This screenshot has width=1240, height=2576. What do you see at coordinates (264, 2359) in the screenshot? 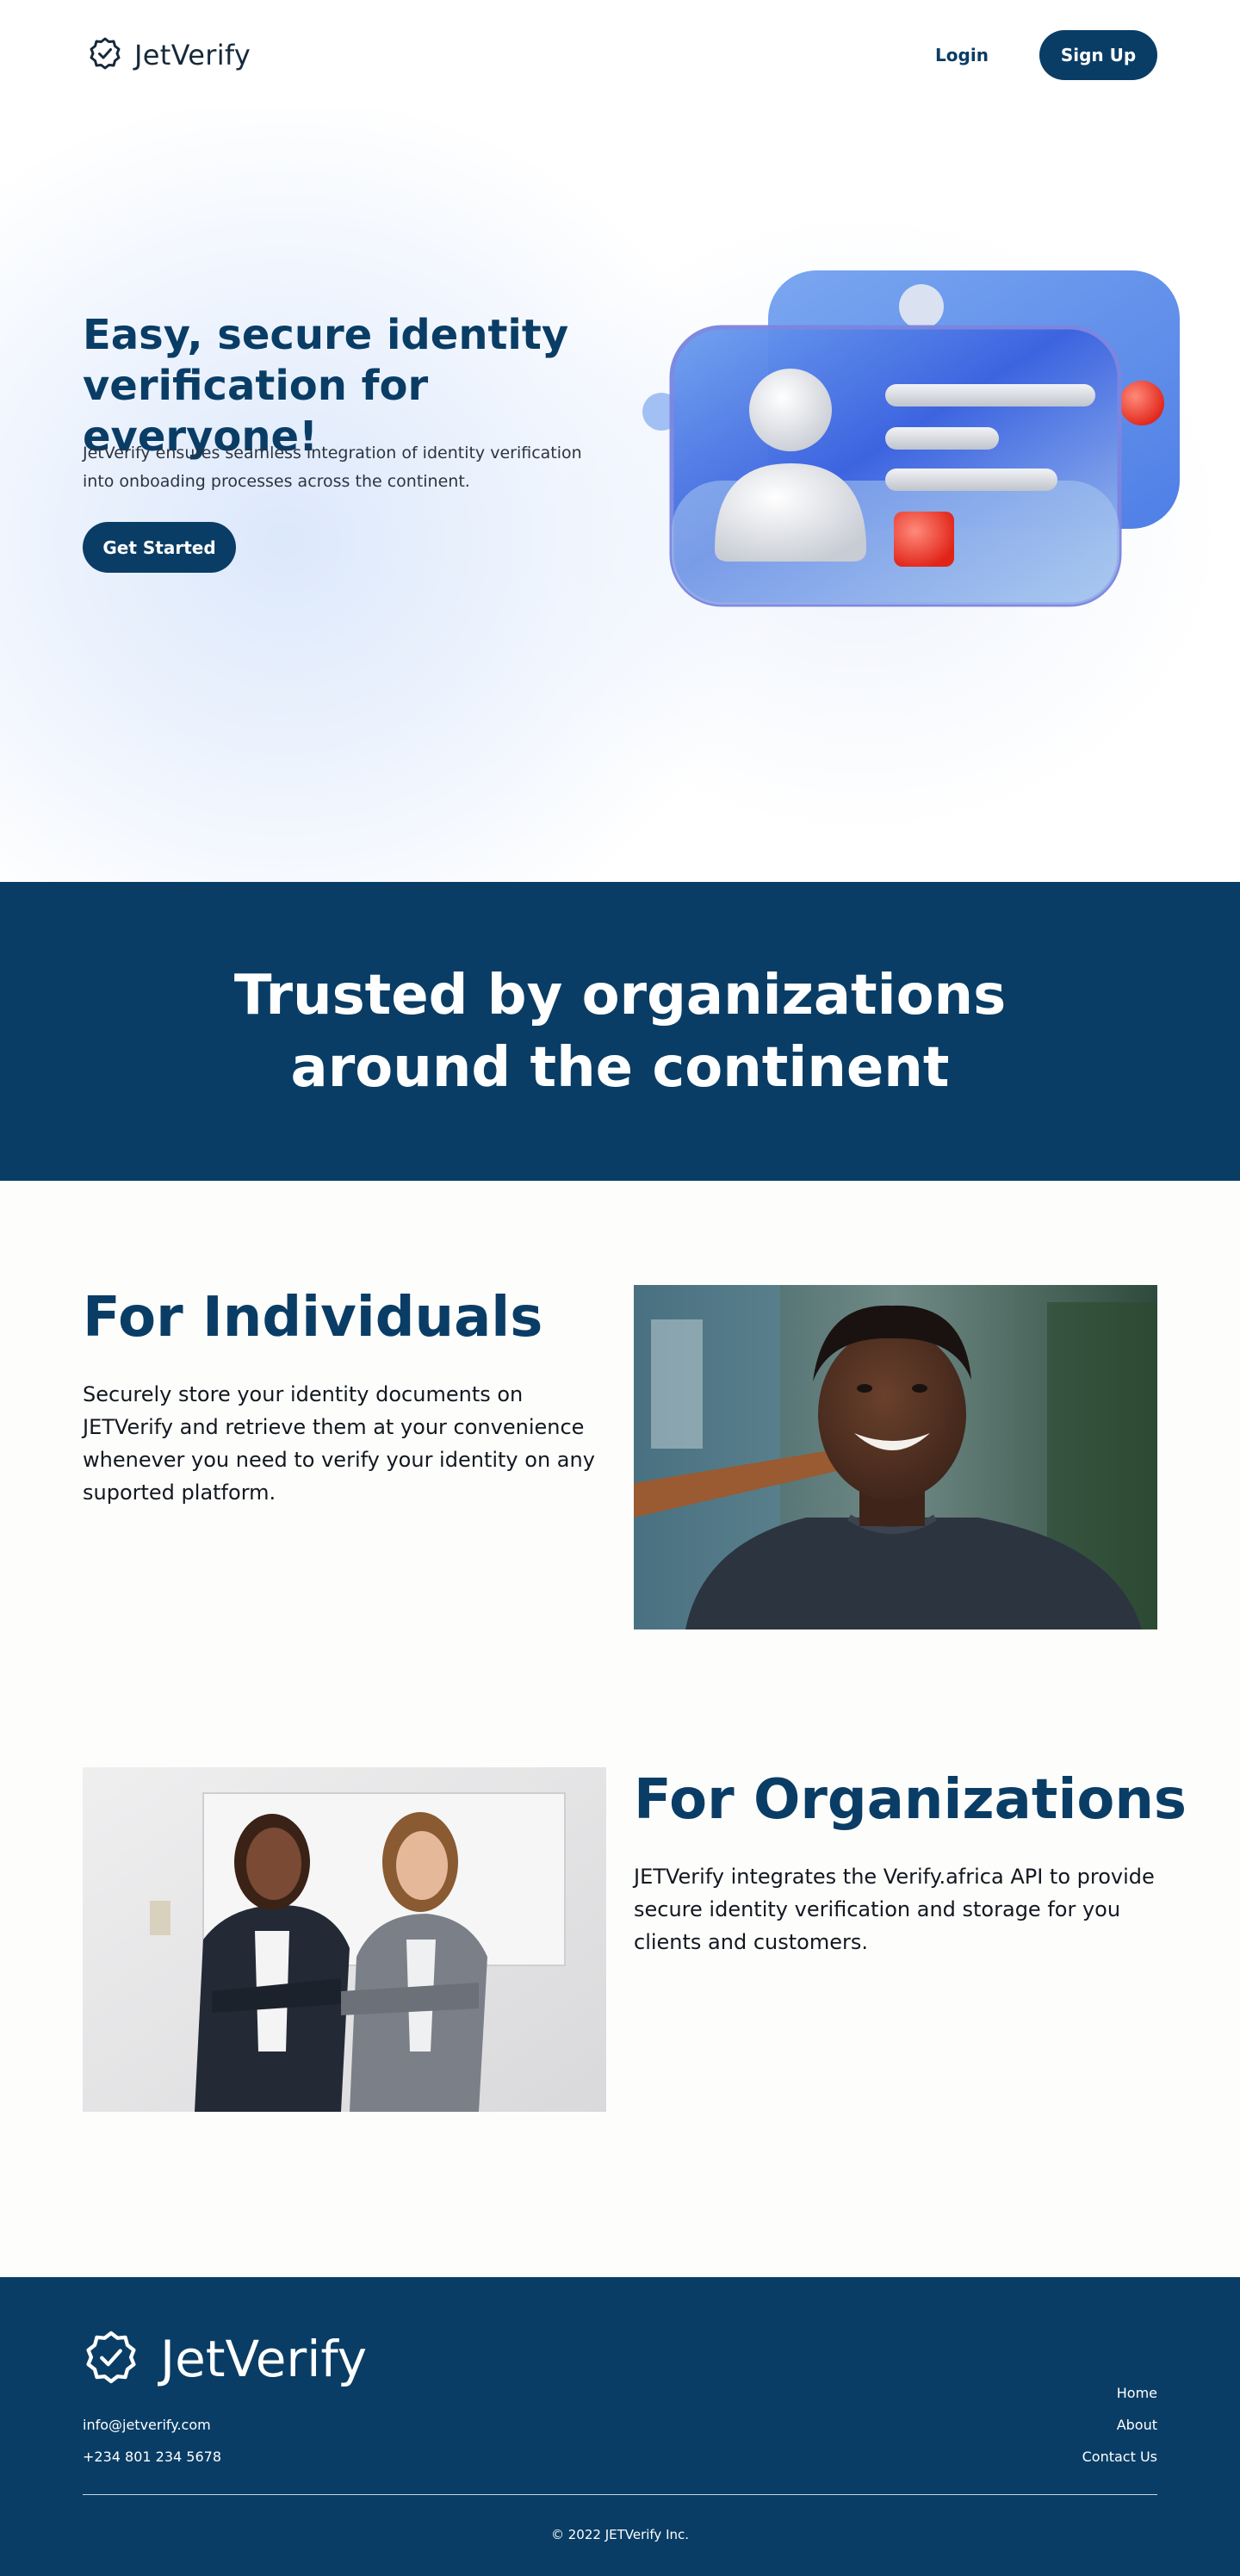
I see `footer-brand-name: JetVerify` at bounding box center [264, 2359].